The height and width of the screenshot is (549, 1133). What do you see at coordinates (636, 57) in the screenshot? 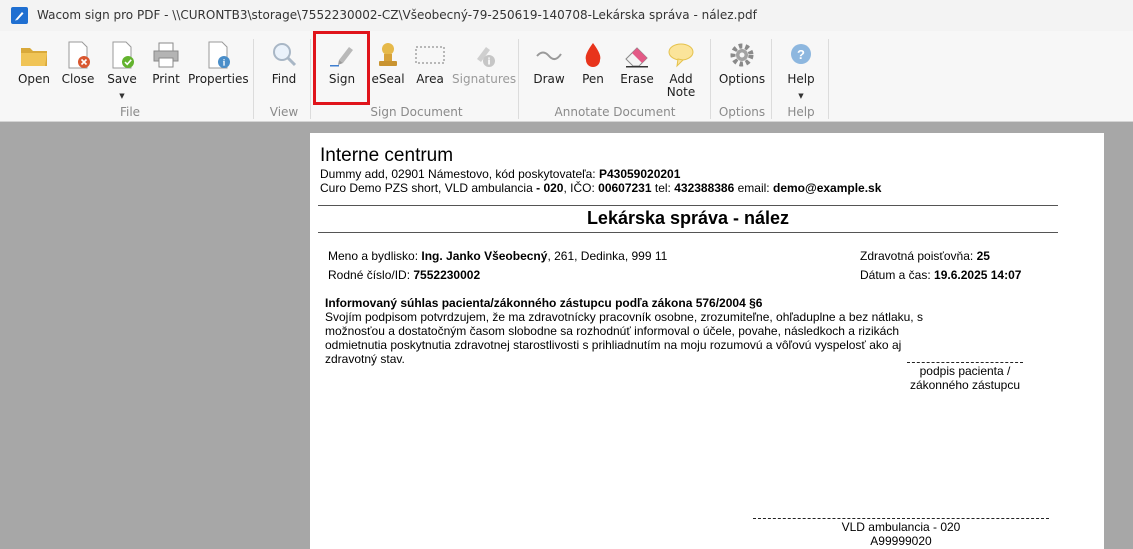
I see `eraser-icon` at bounding box center [636, 57].